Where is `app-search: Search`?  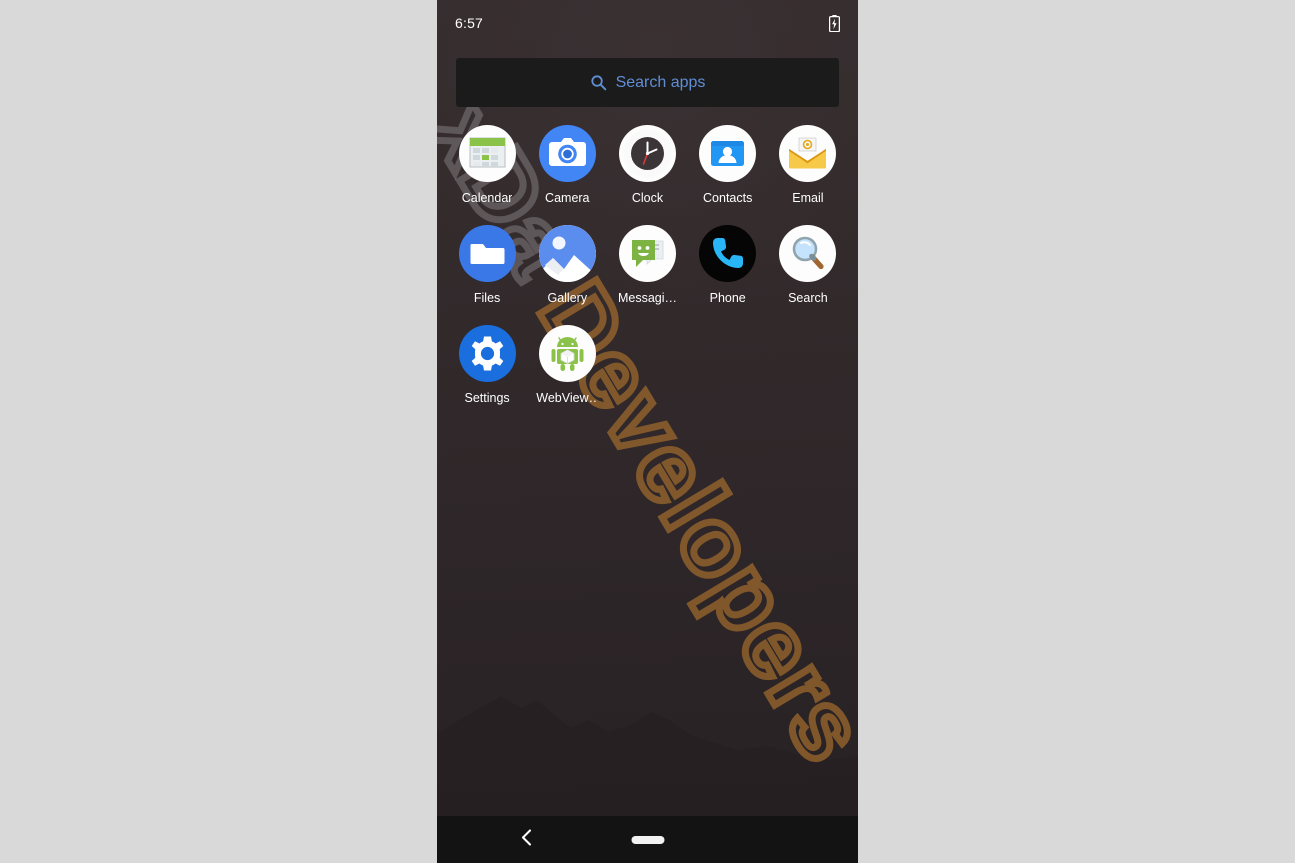
app-search: Search is located at coordinates (808, 265).